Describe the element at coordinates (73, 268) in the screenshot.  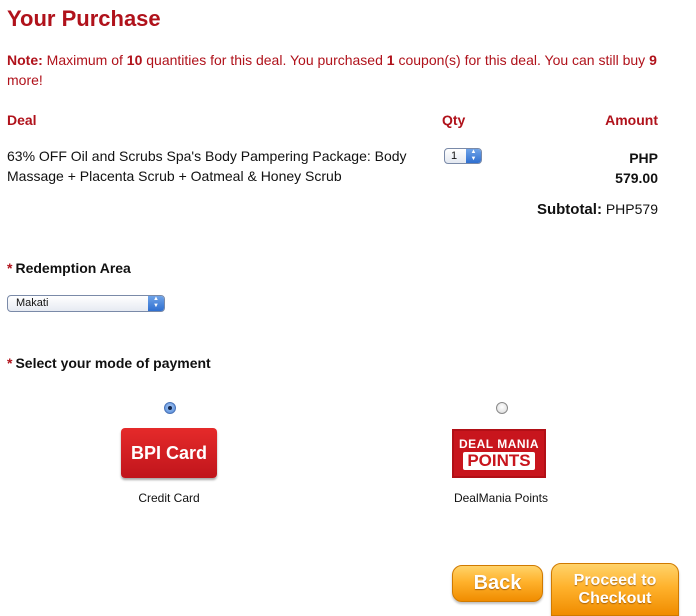
I see `redemption-area-text: Redemption Area` at that location.